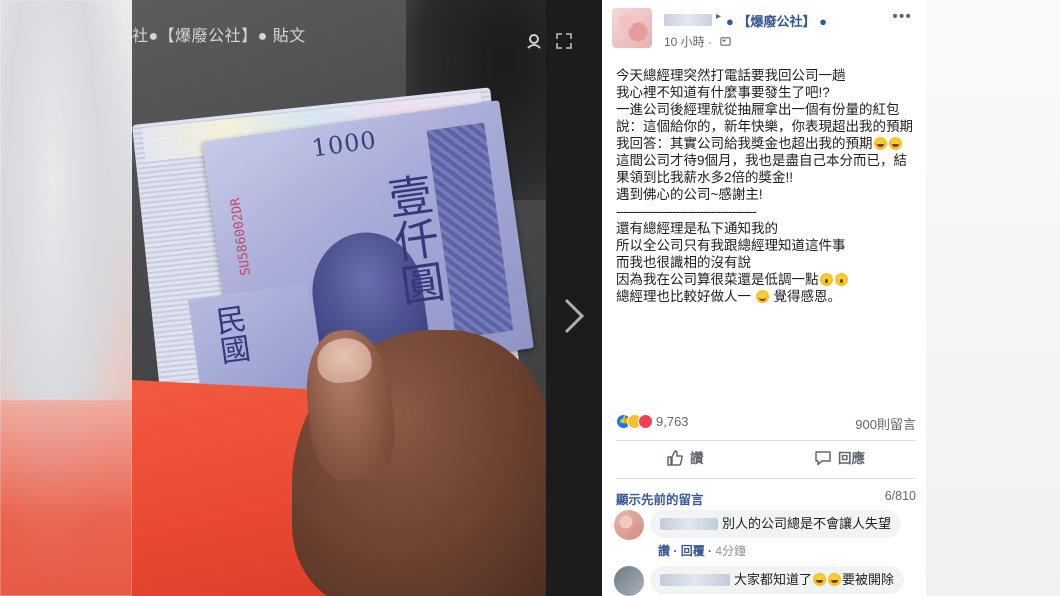 The width and height of the screenshot is (1060, 596). I want to click on author-avatar, so click(632, 28).